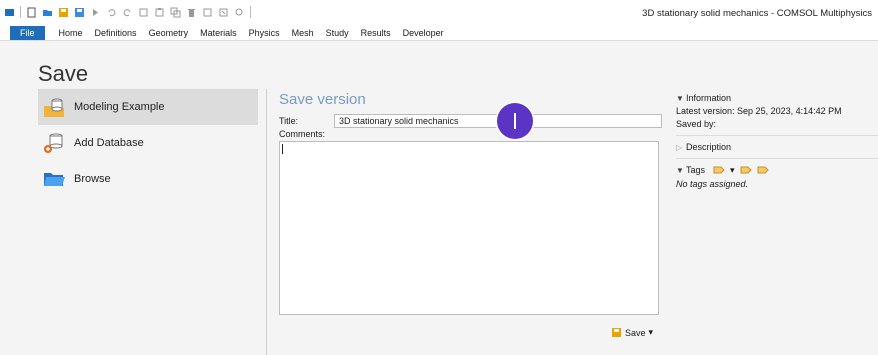 The image size is (878, 355). I want to click on tags-heading: Tags, so click(696, 170).